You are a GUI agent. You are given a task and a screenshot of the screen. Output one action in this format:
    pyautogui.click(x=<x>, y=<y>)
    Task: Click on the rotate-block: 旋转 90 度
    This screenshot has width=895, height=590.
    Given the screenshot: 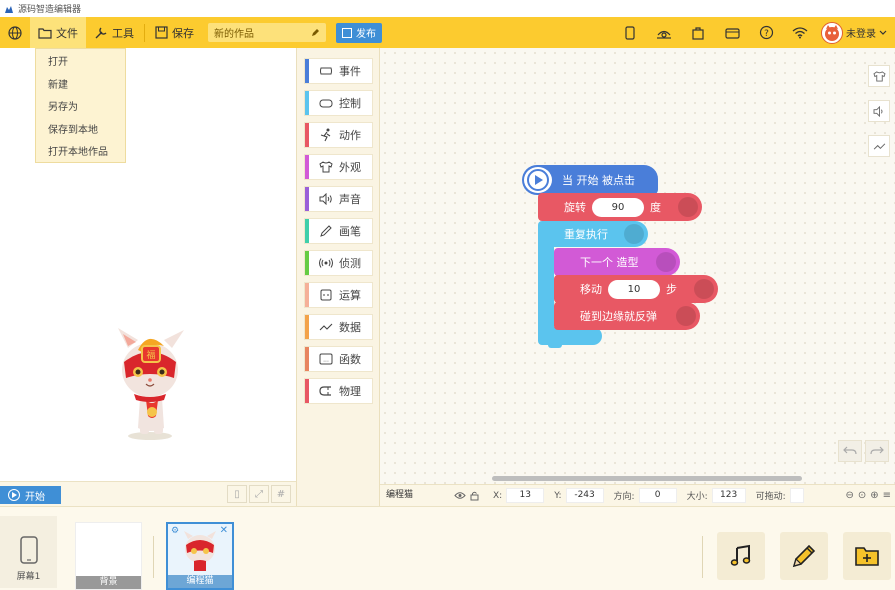 What is the action you would take?
    pyautogui.click(x=620, y=207)
    